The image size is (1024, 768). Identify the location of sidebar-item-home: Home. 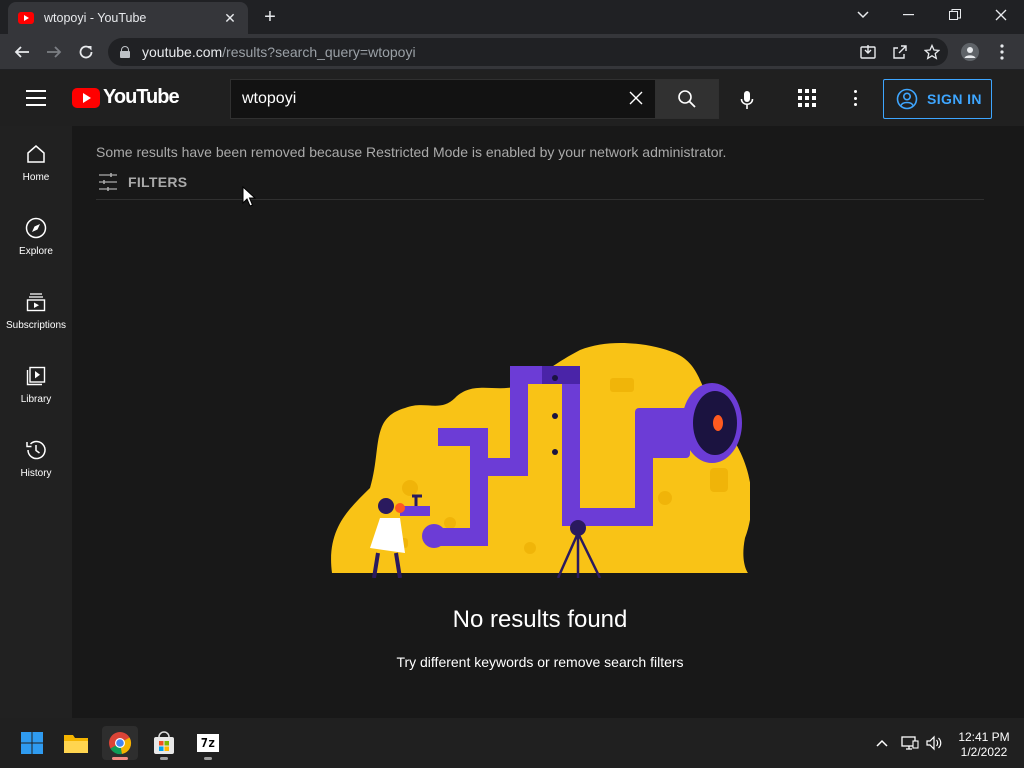
(36, 163).